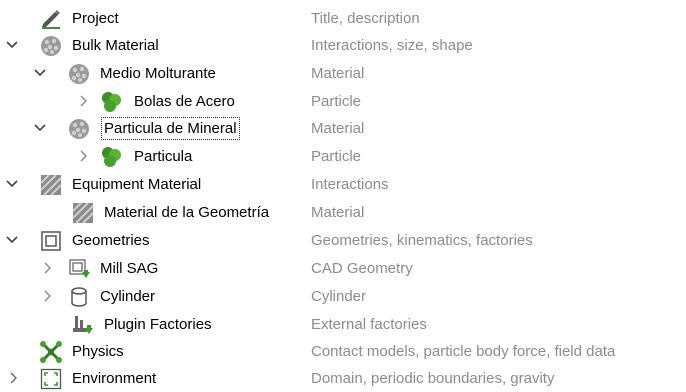 The width and height of the screenshot is (686, 392). What do you see at coordinates (433, 378) in the screenshot?
I see `tree-description: Domain, periodic boundaries, gravity` at bounding box center [433, 378].